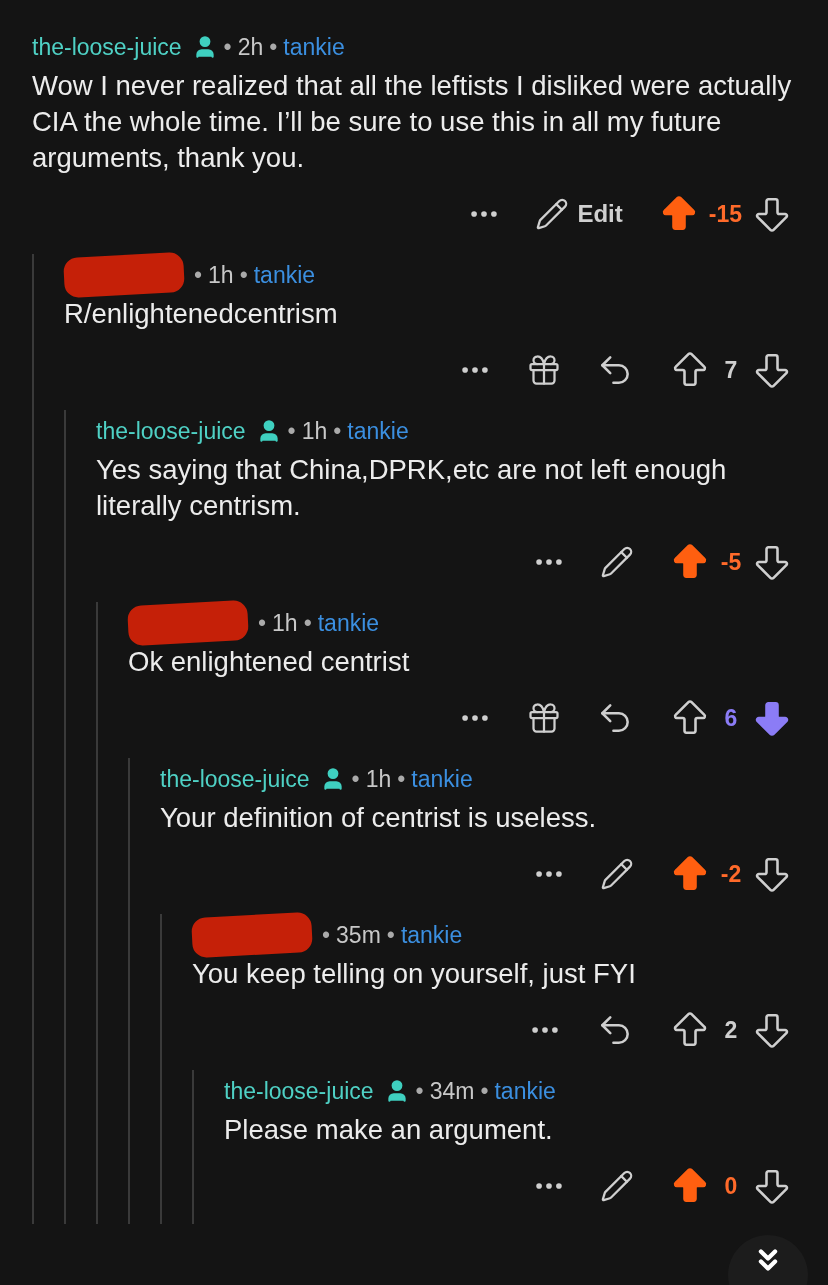 Image resolution: width=828 pixels, height=1285 pixels. What do you see at coordinates (379, 818) in the screenshot?
I see `comment-body: Your definition of centrist is useless.` at bounding box center [379, 818].